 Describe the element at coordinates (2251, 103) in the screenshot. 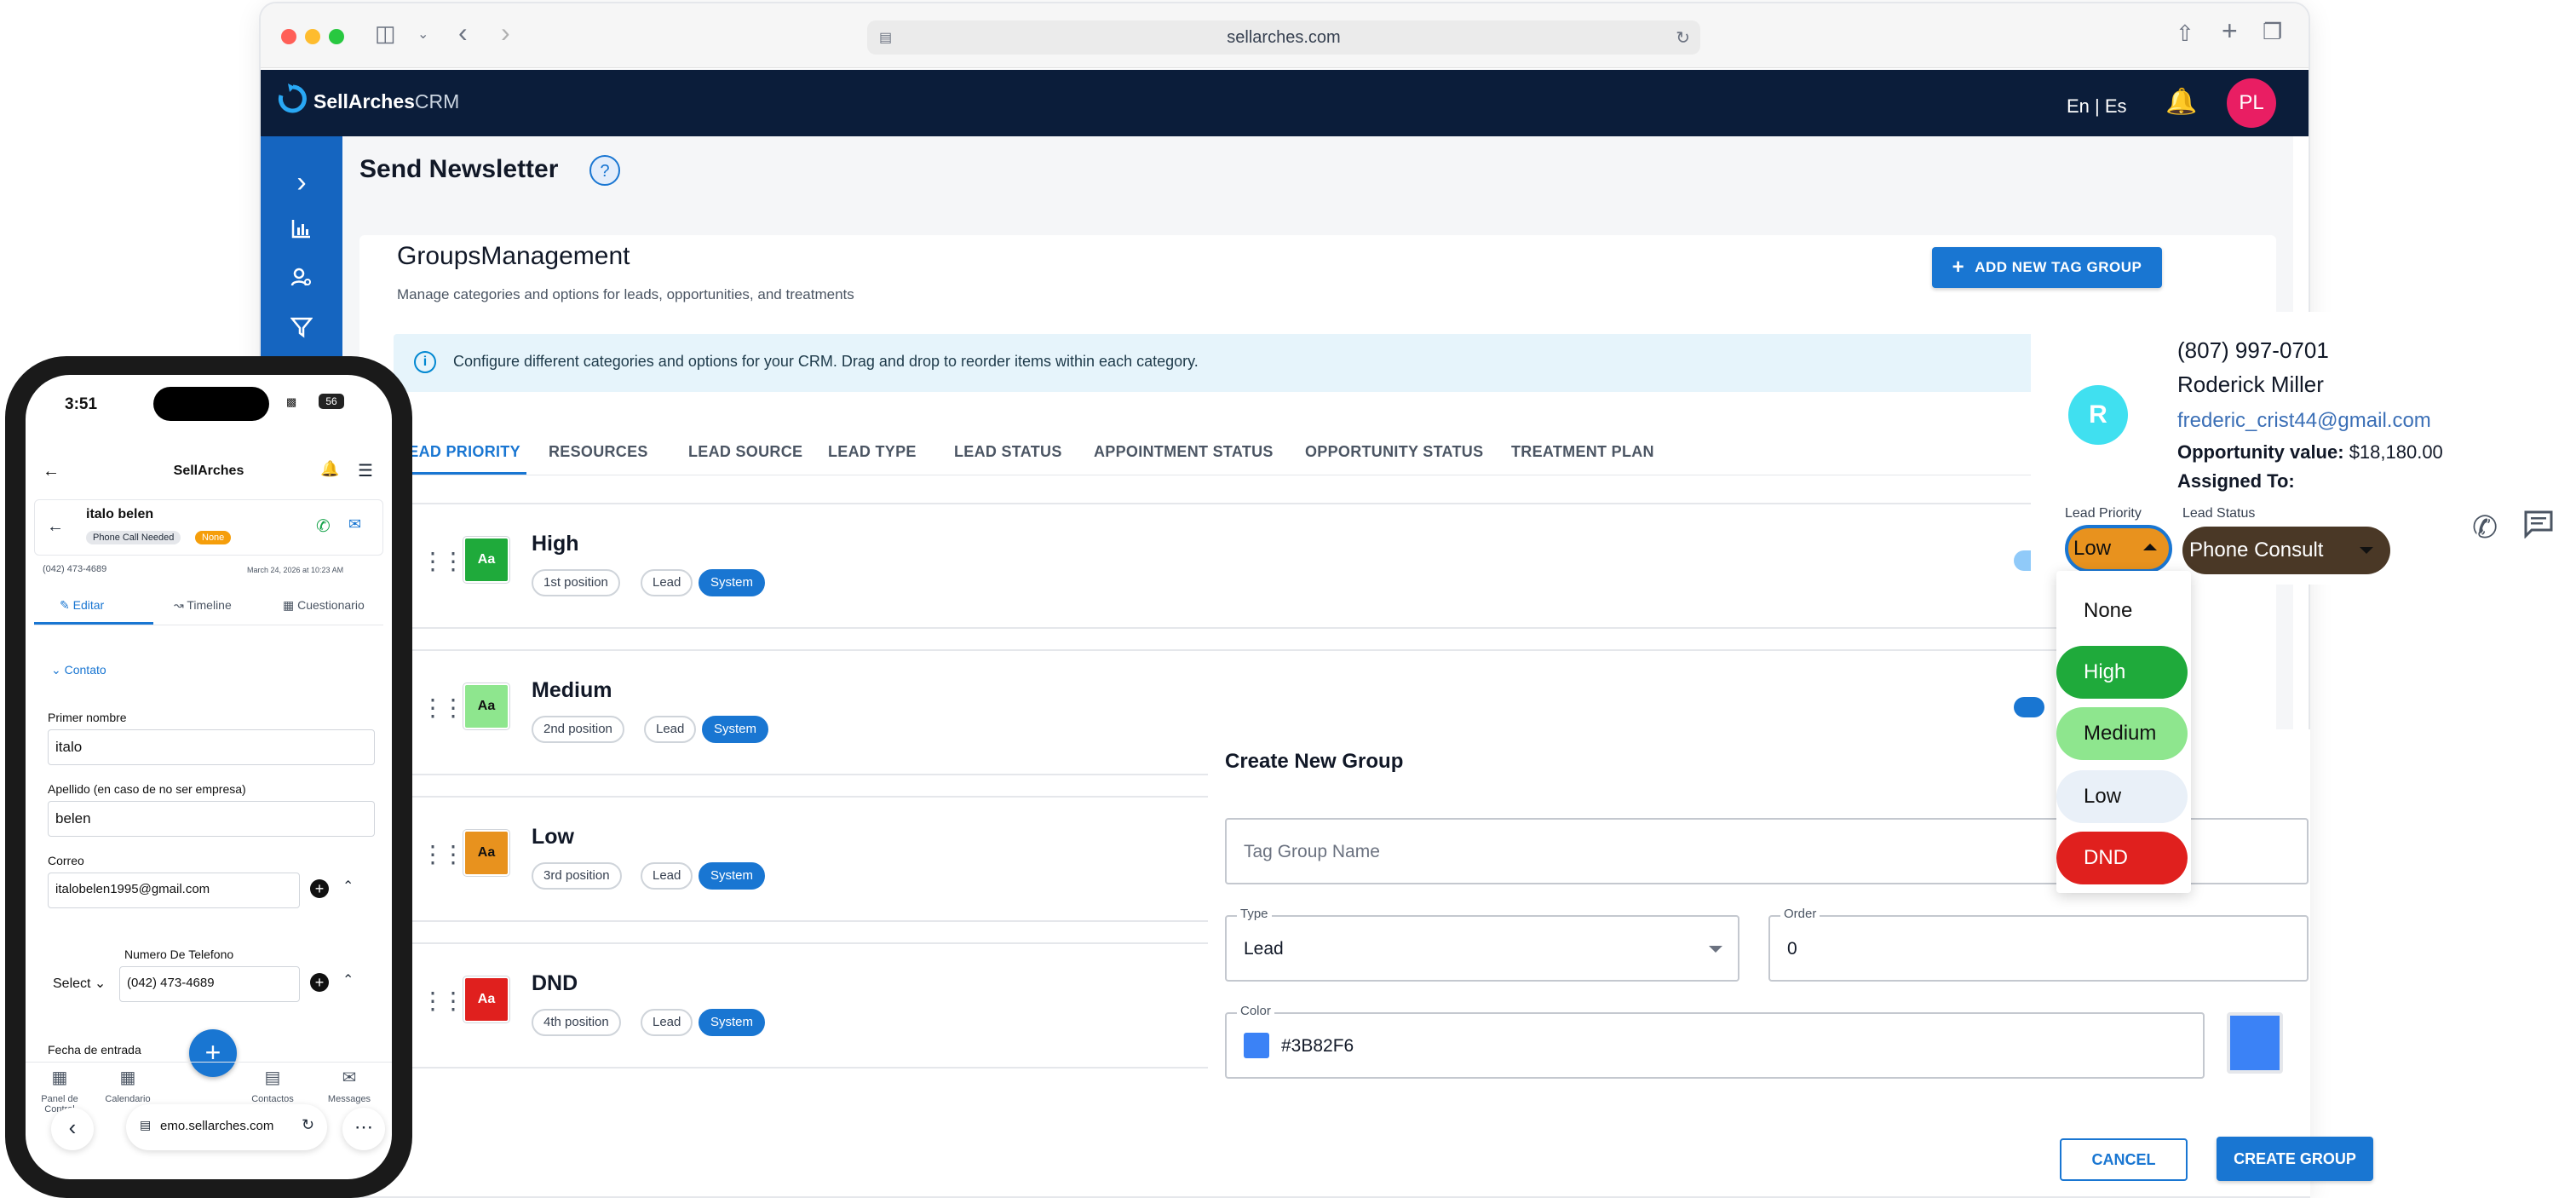

I see `user-avatar: PL` at that location.